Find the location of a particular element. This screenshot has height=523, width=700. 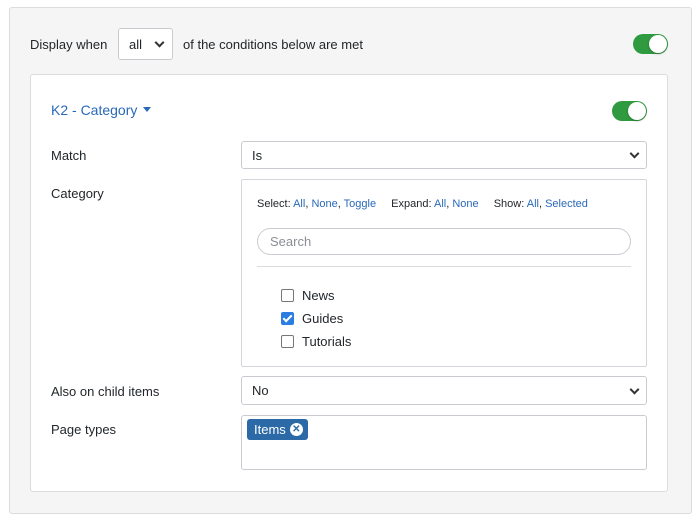

divider is located at coordinates (444, 266).